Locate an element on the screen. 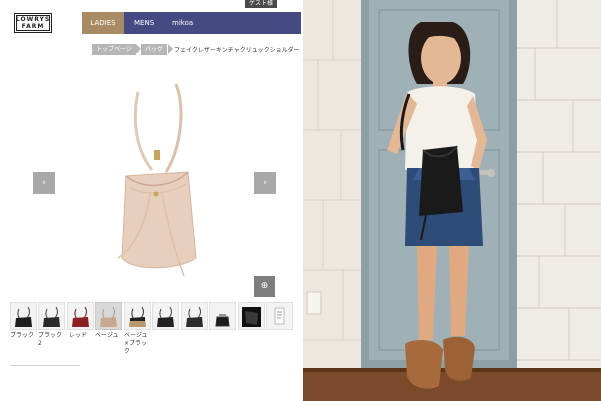 The width and height of the screenshot is (601, 401). chevron-left-icon: ‹ is located at coordinates (44, 183).